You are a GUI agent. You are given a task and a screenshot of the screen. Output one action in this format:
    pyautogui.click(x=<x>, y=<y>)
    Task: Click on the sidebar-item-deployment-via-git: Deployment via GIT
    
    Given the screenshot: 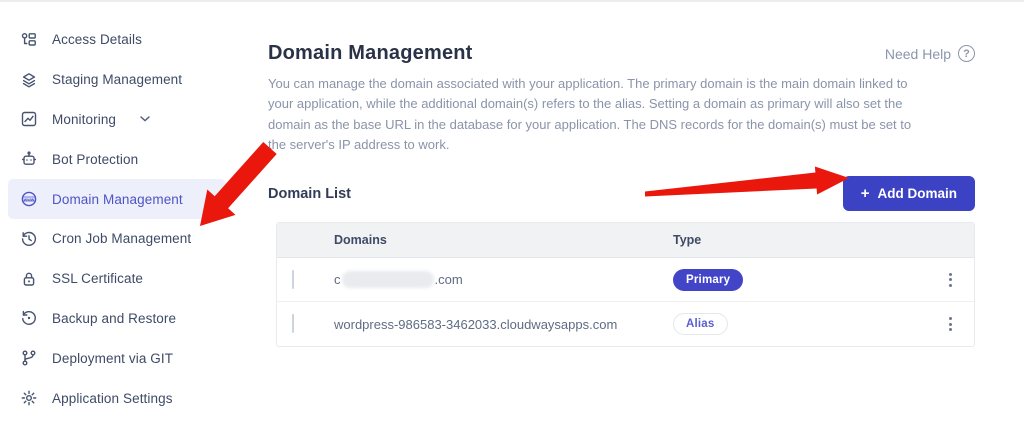 What is the action you would take?
    pyautogui.click(x=117, y=358)
    